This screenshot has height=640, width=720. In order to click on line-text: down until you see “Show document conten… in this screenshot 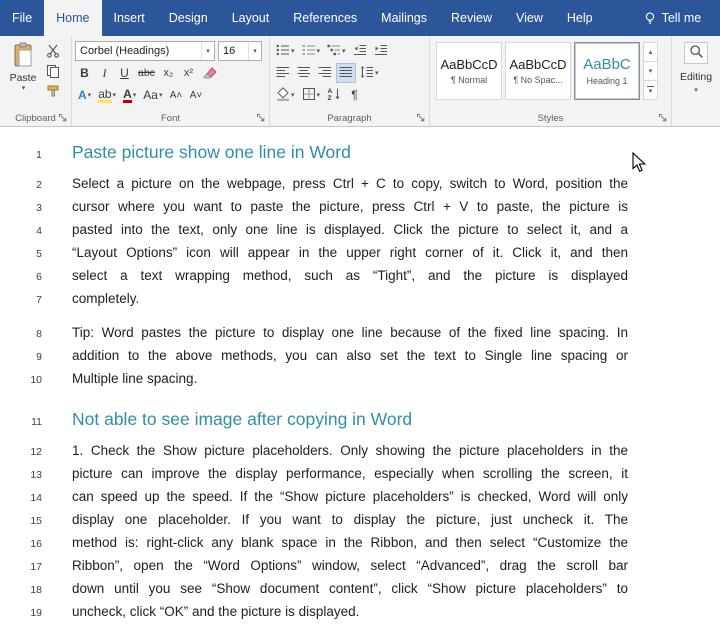, I will do `click(350, 589)`.